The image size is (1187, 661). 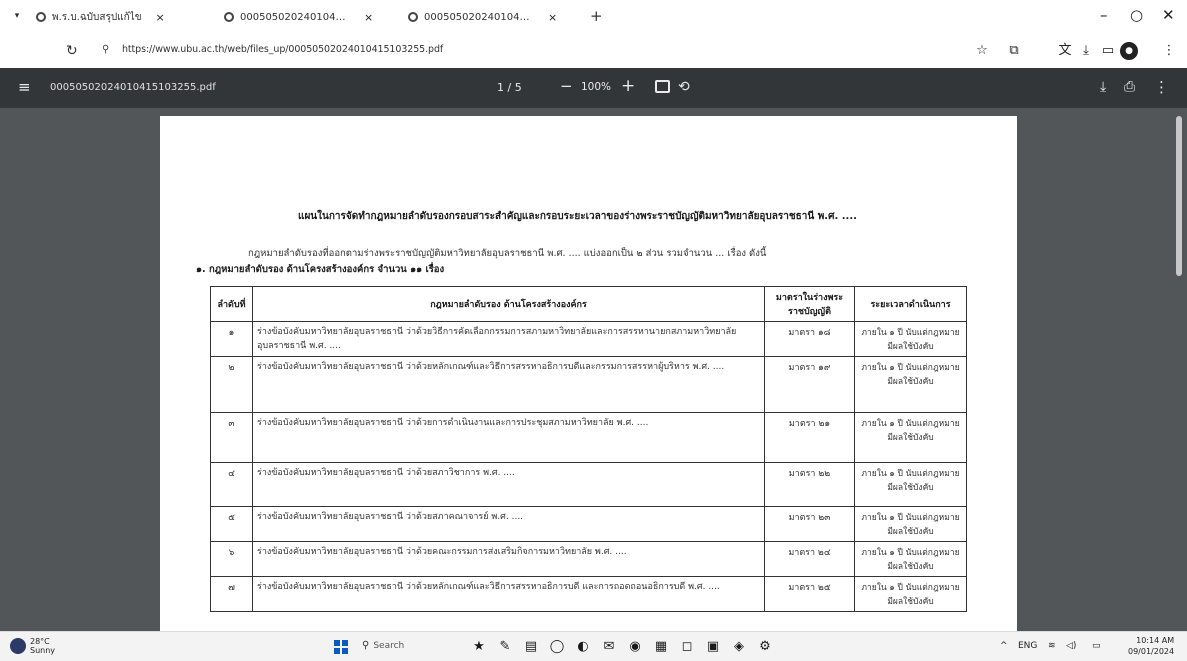 I want to click on tab-list-chevron-icon: ▾, so click(x=17, y=16).